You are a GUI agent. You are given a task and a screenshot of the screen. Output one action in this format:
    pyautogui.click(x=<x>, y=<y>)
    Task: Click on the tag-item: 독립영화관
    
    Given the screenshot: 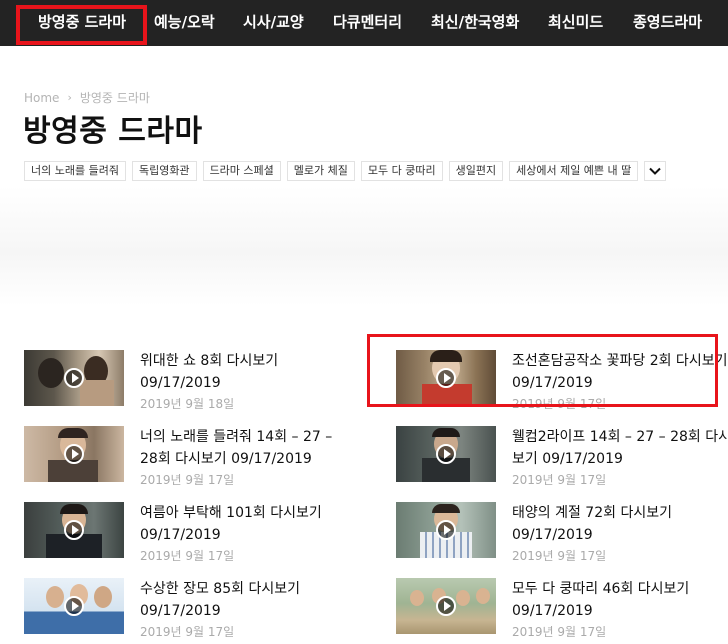 What is the action you would take?
    pyautogui.click(x=164, y=171)
    